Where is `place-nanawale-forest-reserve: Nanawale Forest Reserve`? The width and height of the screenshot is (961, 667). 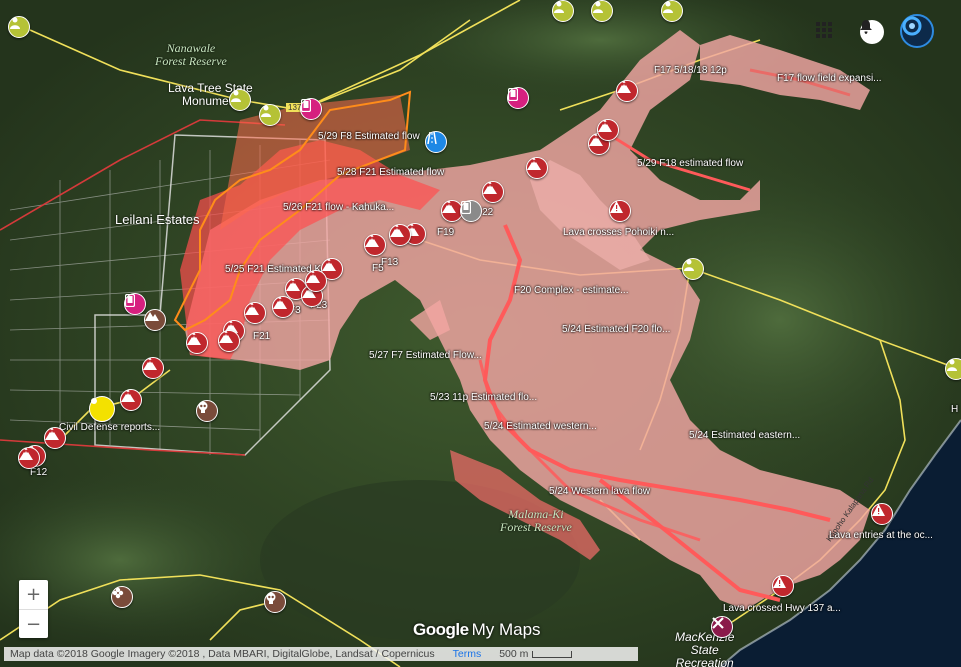
place-nanawale-forest-reserve: Nanawale Forest Reserve is located at coordinates (191, 54).